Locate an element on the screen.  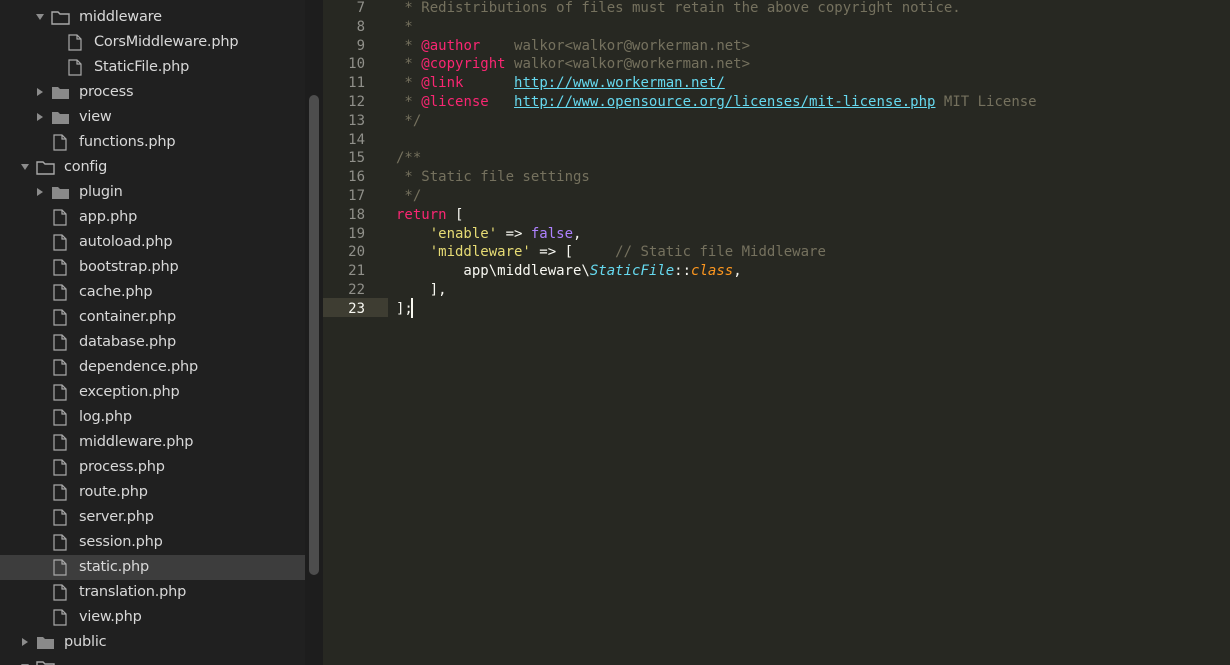
tree-file-row: translation.php is located at coordinates (152, 592).